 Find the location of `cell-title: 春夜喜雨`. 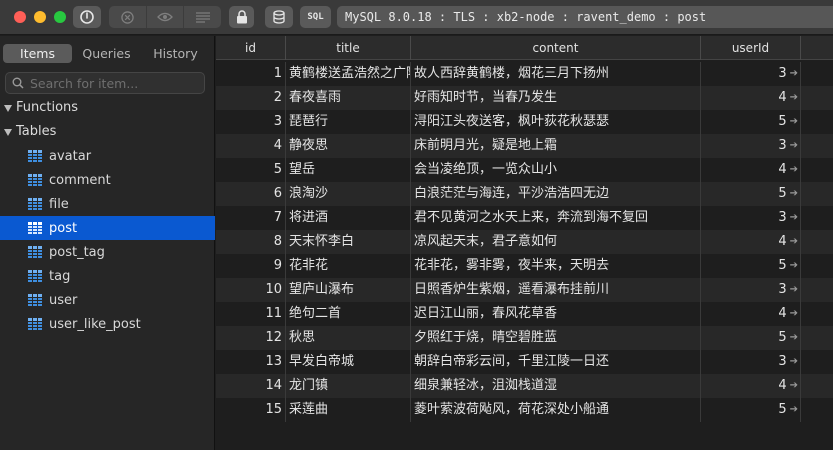

cell-title: 春夜喜雨 is located at coordinates (348, 98).